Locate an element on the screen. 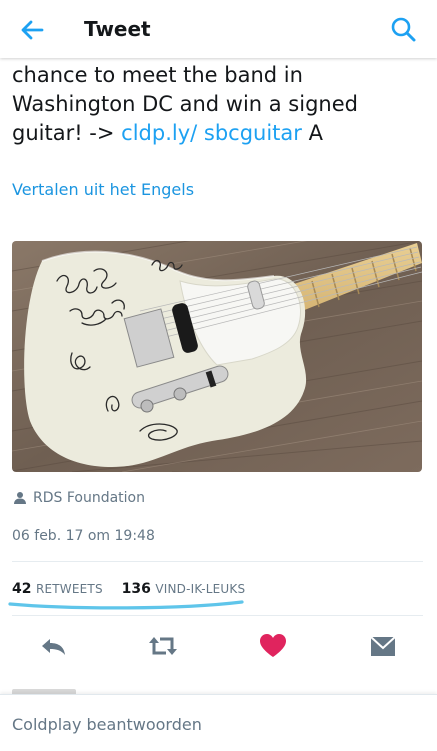  tweet-timestamp: 06 feb. 17 om 19:48 is located at coordinates (83, 536).